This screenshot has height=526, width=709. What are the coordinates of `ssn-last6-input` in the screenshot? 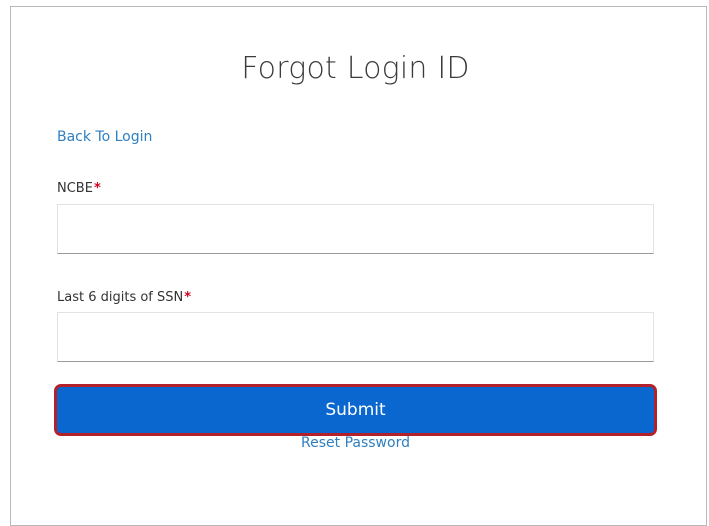 It's located at (355, 337).